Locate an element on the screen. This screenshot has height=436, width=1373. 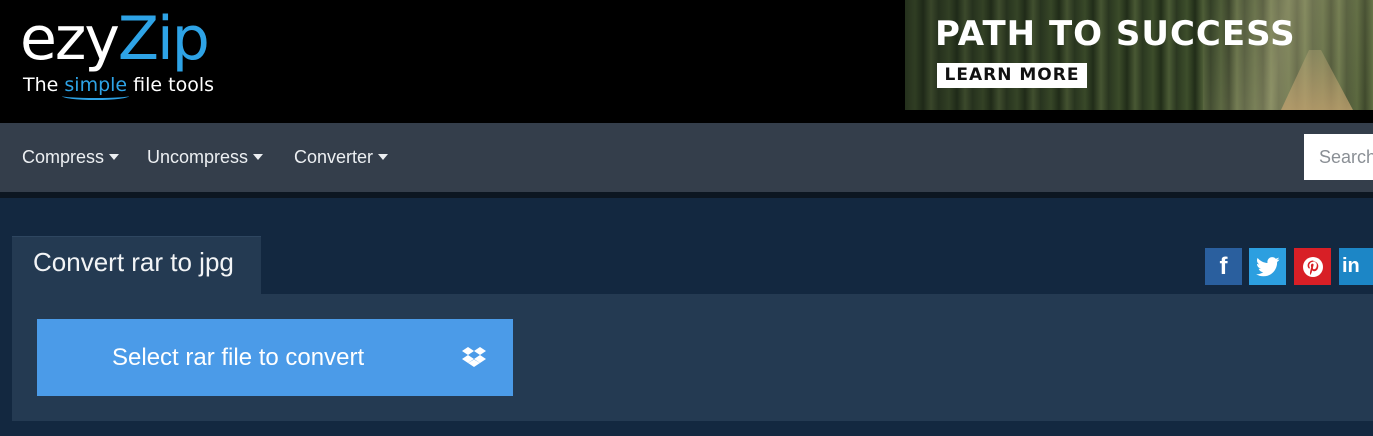
twitter-bird-icon is located at coordinates (1267, 266).